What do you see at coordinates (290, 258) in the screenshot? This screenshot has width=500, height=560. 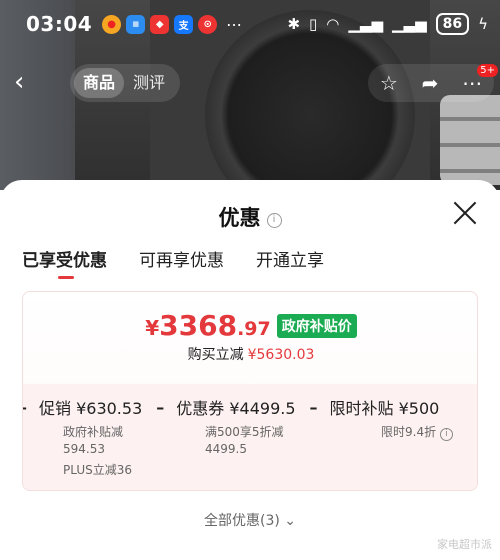 I see `tab-open-to-enjoy: 开通立享` at bounding box center [290, 258].